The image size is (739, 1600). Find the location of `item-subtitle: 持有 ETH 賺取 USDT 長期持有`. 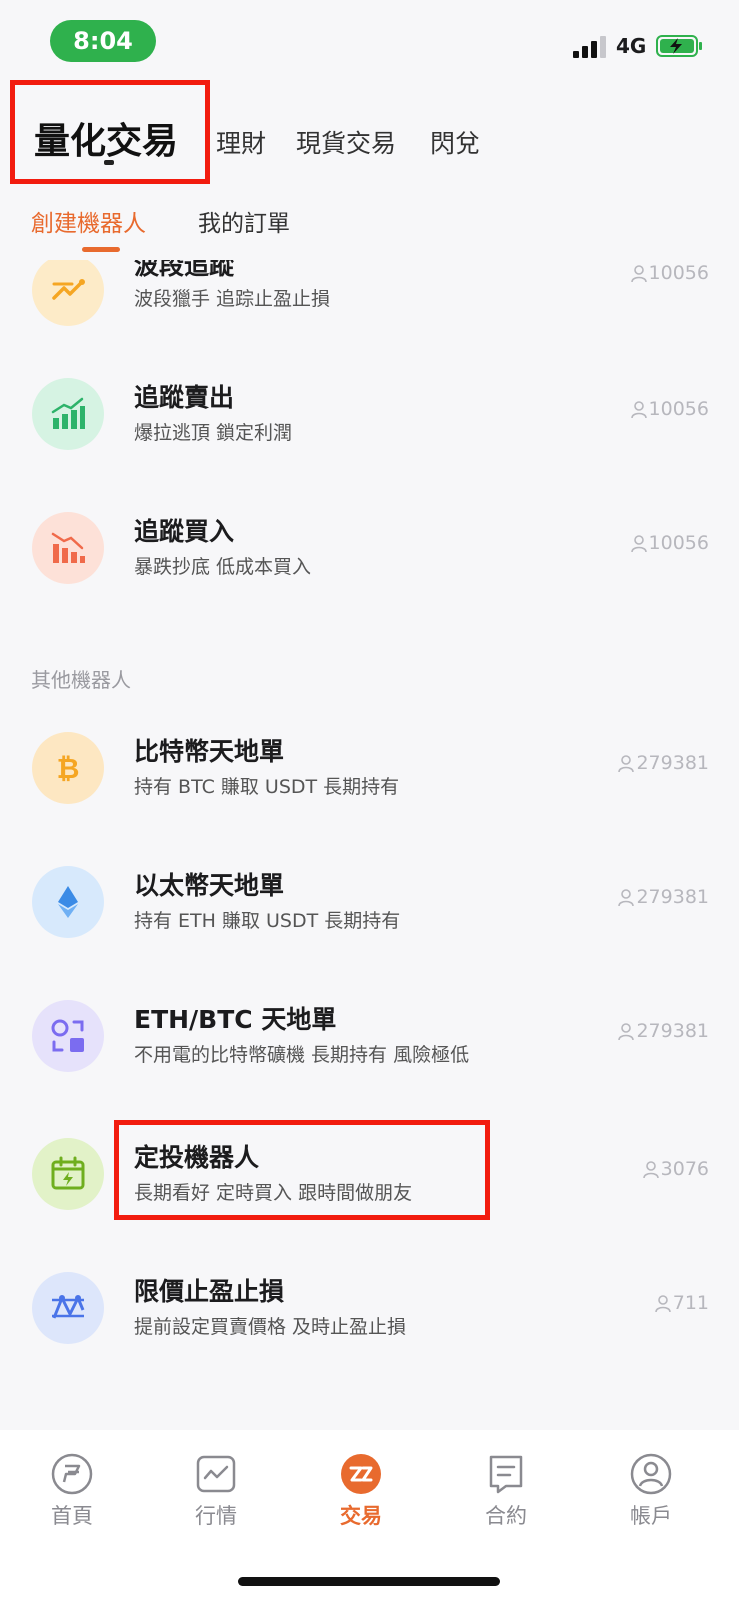

item-subtitle: 持有 ETH 賺取 USDT 長期持有 is located at coordinates (267, 921).